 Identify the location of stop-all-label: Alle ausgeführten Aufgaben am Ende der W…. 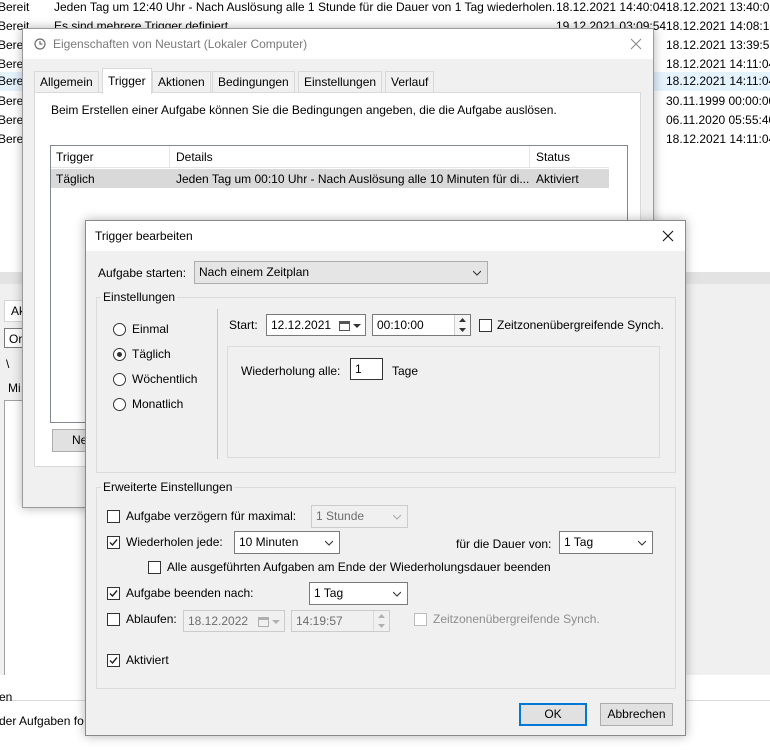
(359, 567).